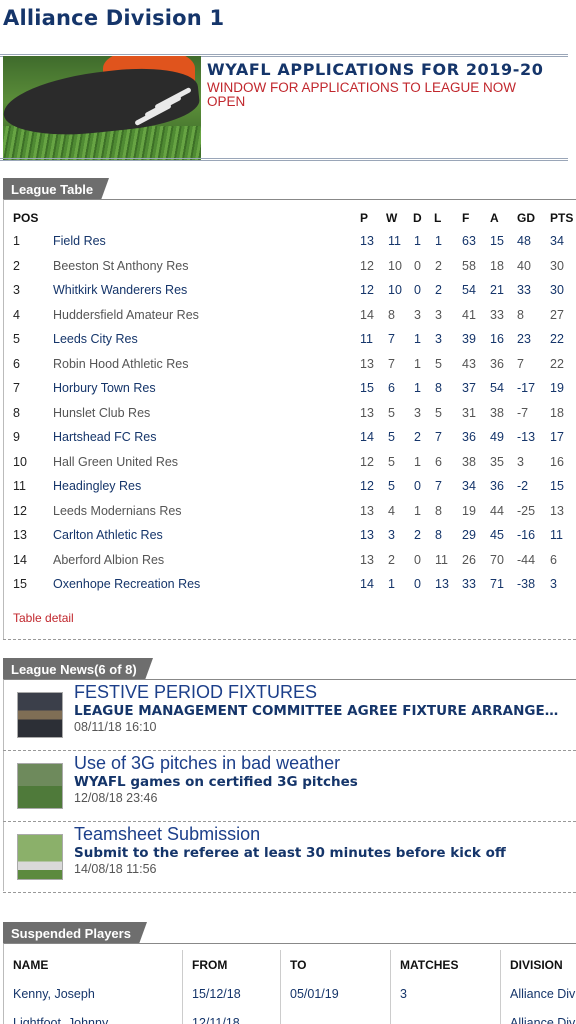 The height and width of the screenshot is (1024, 576). What do you see at coordinates (314, 994) in the screenshot?
I see `to-date: 05/01/19` at bounding box center [314, 994].